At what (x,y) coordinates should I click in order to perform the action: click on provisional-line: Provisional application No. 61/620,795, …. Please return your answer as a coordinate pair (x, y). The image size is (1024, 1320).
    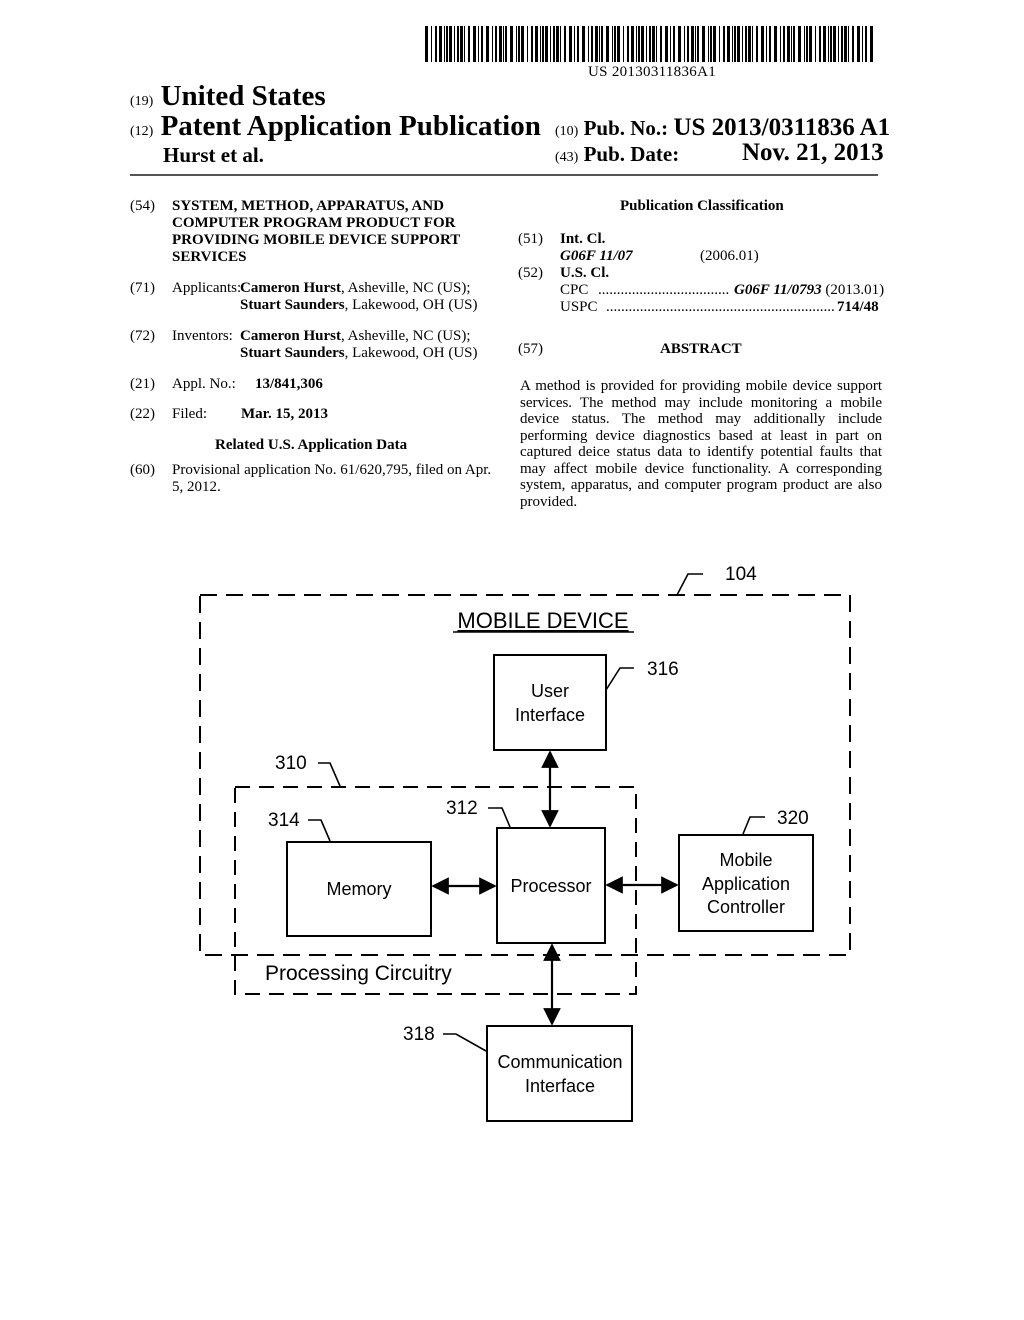
    Looking at the image, I should click on (332, 470).